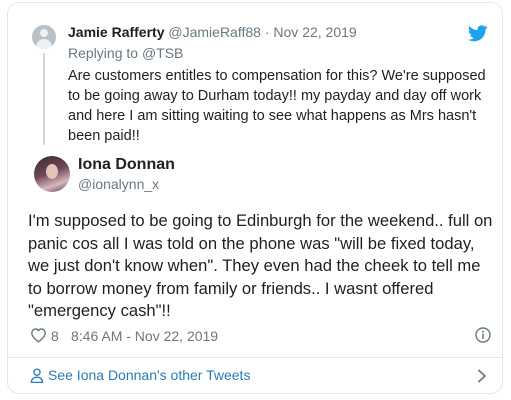  Describe the element at coordinates (255, 375) in the screenshot. I see `see-other-tweets-link: See Iona Donnan's other Tweets` at that location.